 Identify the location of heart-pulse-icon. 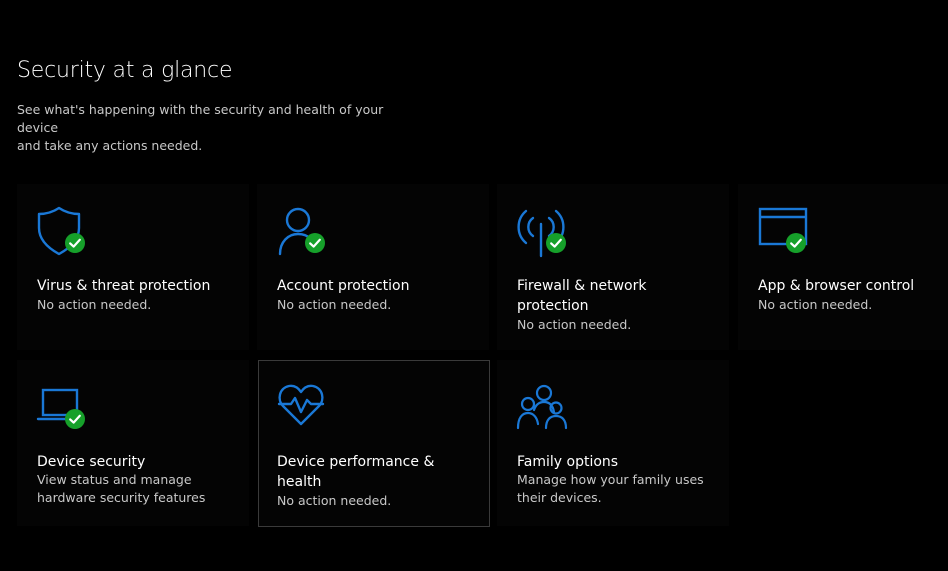
(301, 405).